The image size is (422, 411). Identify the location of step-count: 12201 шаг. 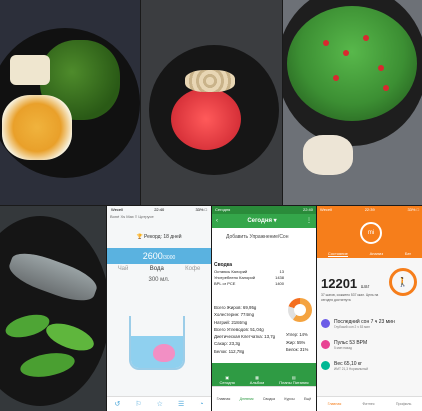
(345, 283).